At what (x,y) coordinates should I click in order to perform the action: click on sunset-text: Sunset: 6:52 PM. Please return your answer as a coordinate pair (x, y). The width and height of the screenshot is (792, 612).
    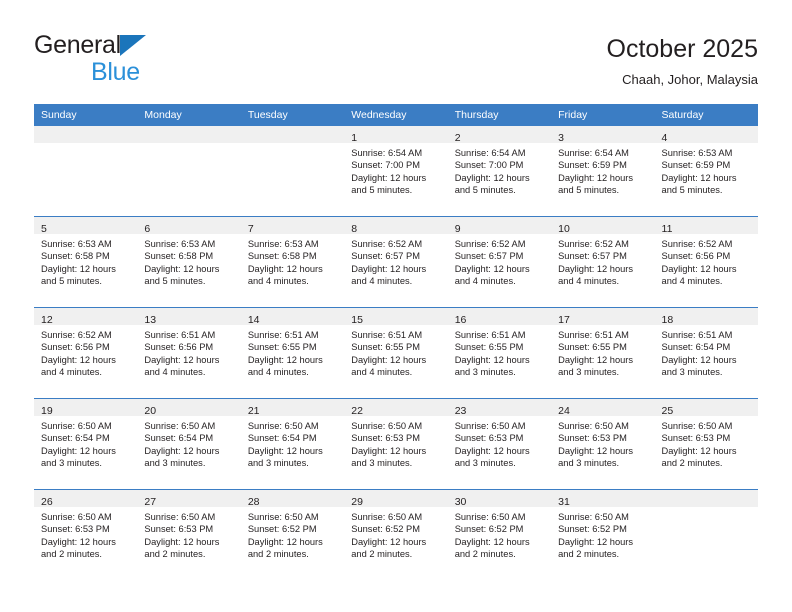
    Looking at the image, I should click on (385, 529).